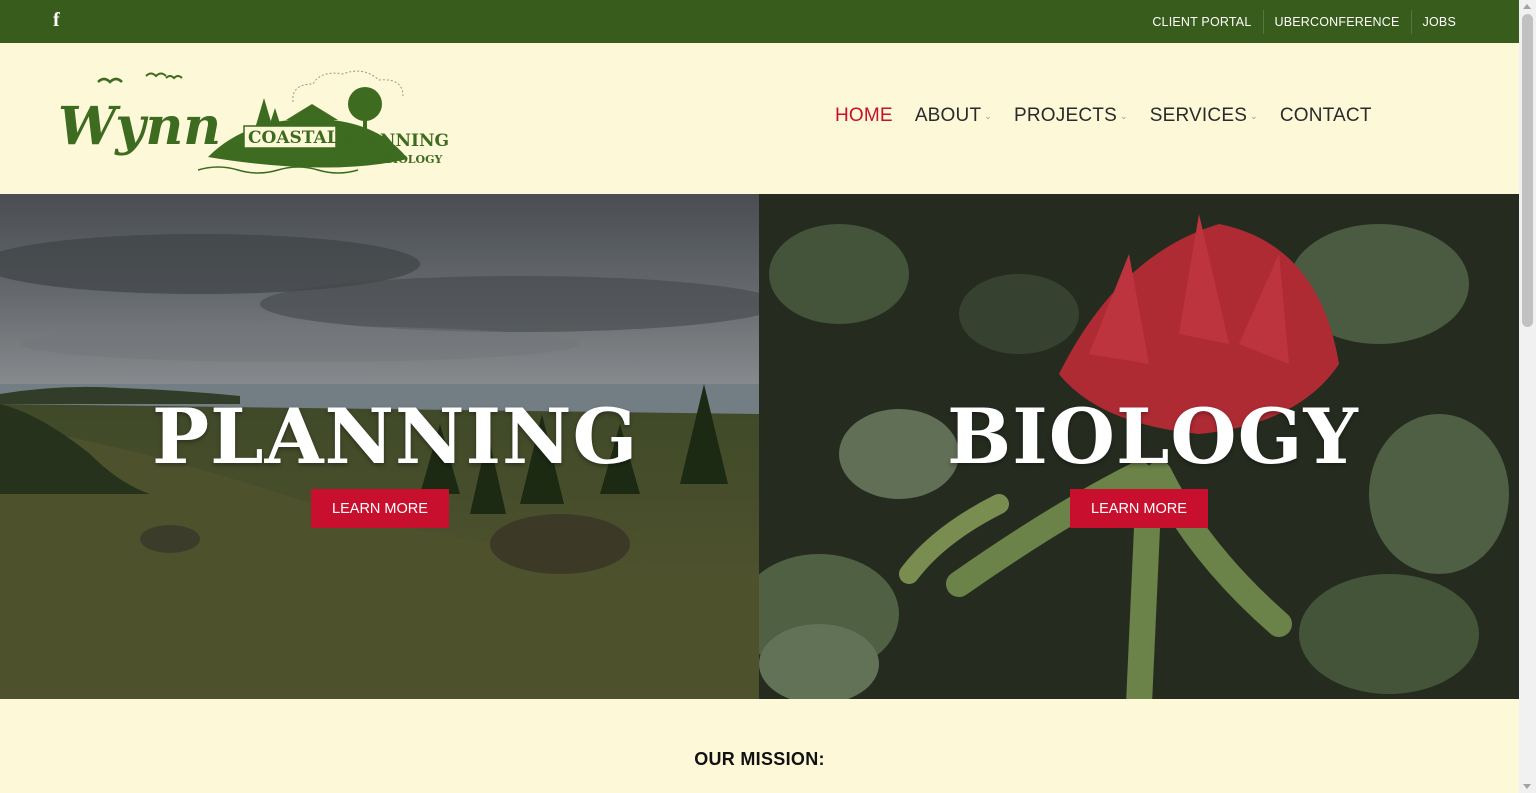  I want to click on nav-item-home: HOME, so click(864, 116).